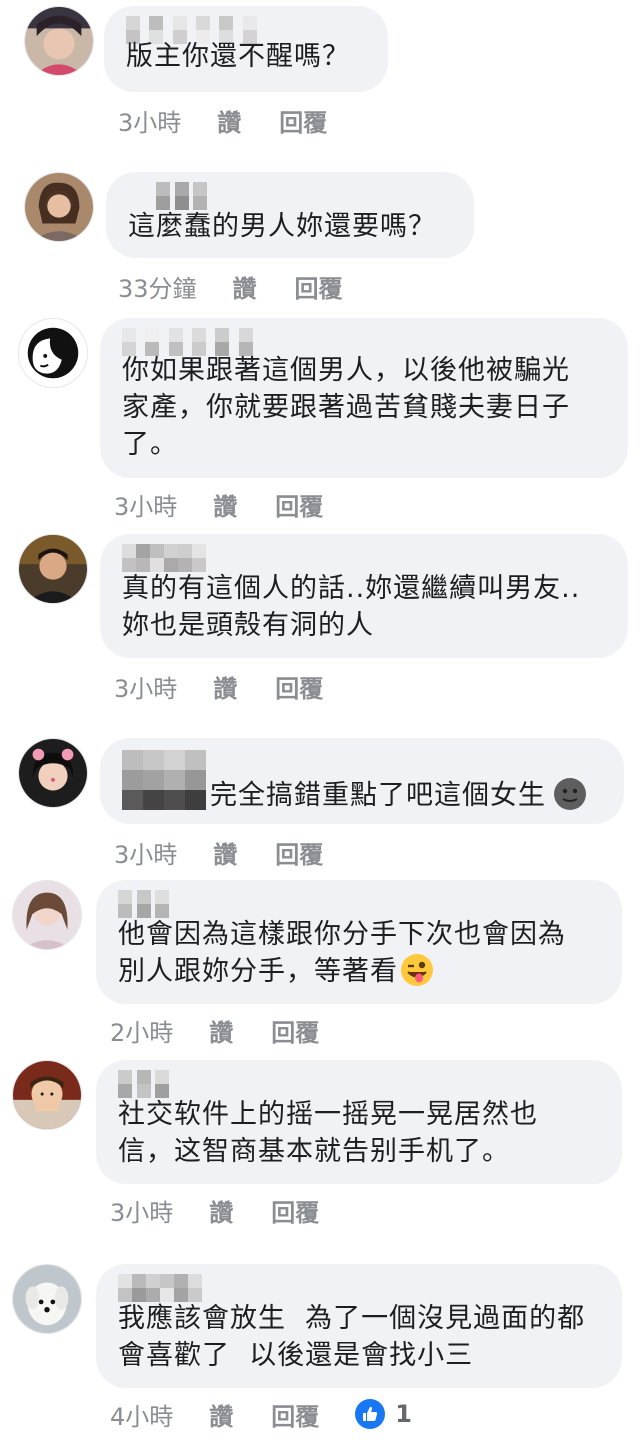 Image resolution: width=640 pixels, height=1450 pixels. I want to click on reaction-summary: 1, so click(383, 1414).